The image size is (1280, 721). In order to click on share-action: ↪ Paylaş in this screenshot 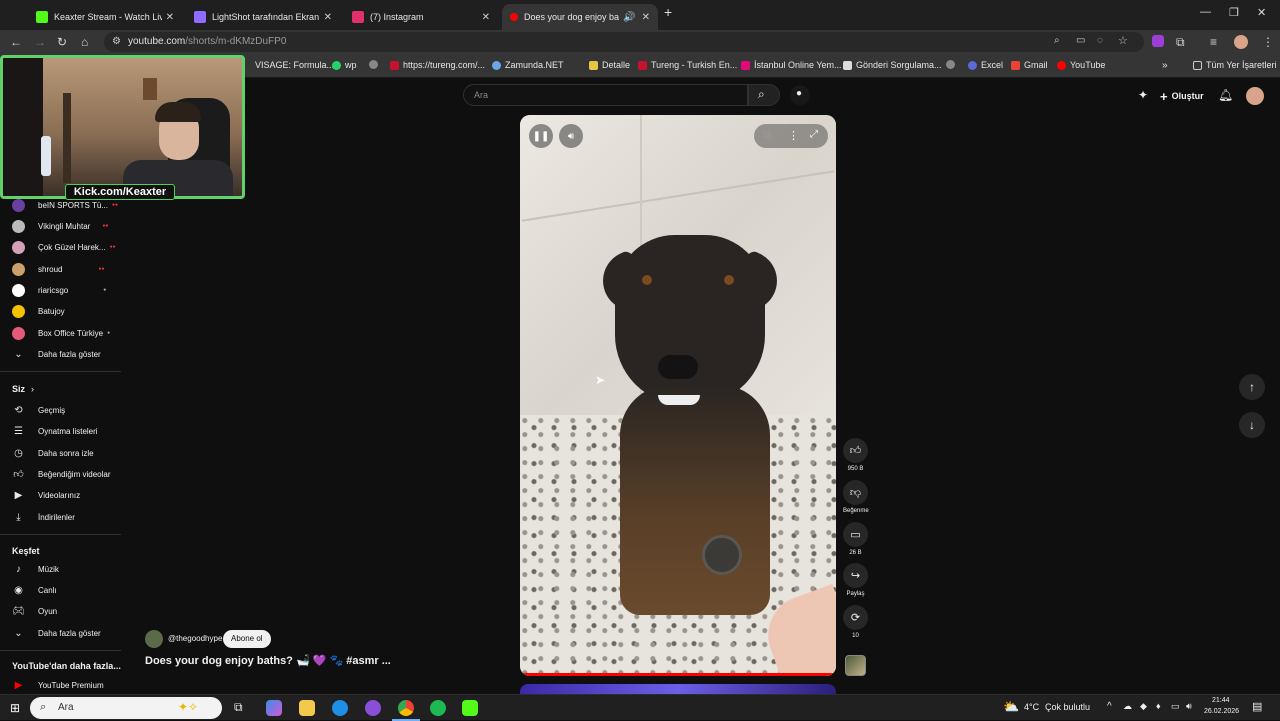, I will do `click(855, 580)`.